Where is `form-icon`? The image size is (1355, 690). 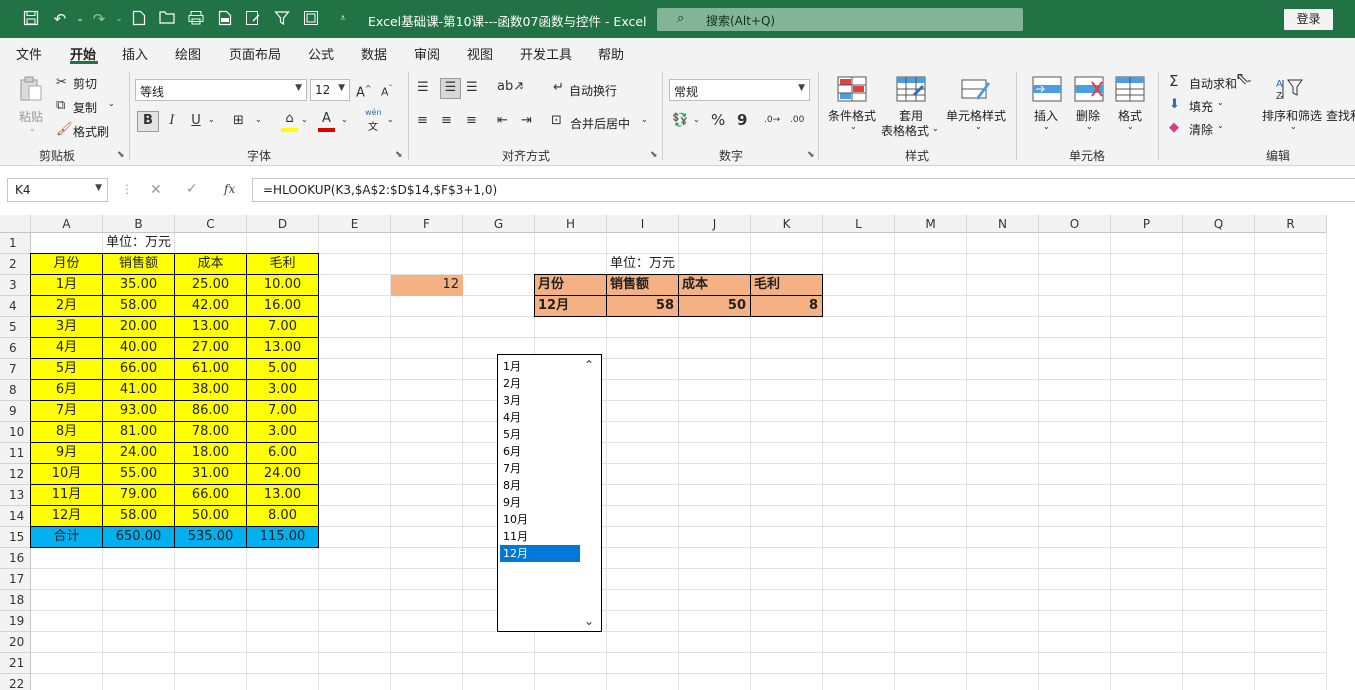
form-icon is located at coordinates (253, 19).